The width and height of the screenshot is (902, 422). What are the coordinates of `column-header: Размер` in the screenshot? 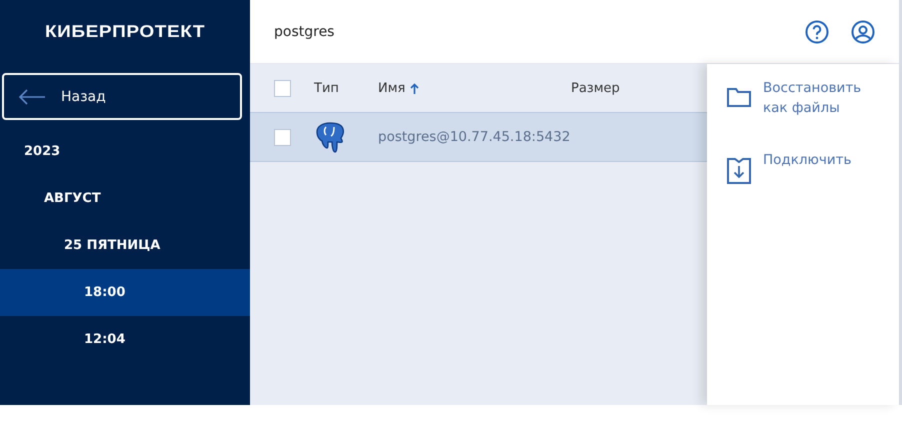 It's located at (595, 88).